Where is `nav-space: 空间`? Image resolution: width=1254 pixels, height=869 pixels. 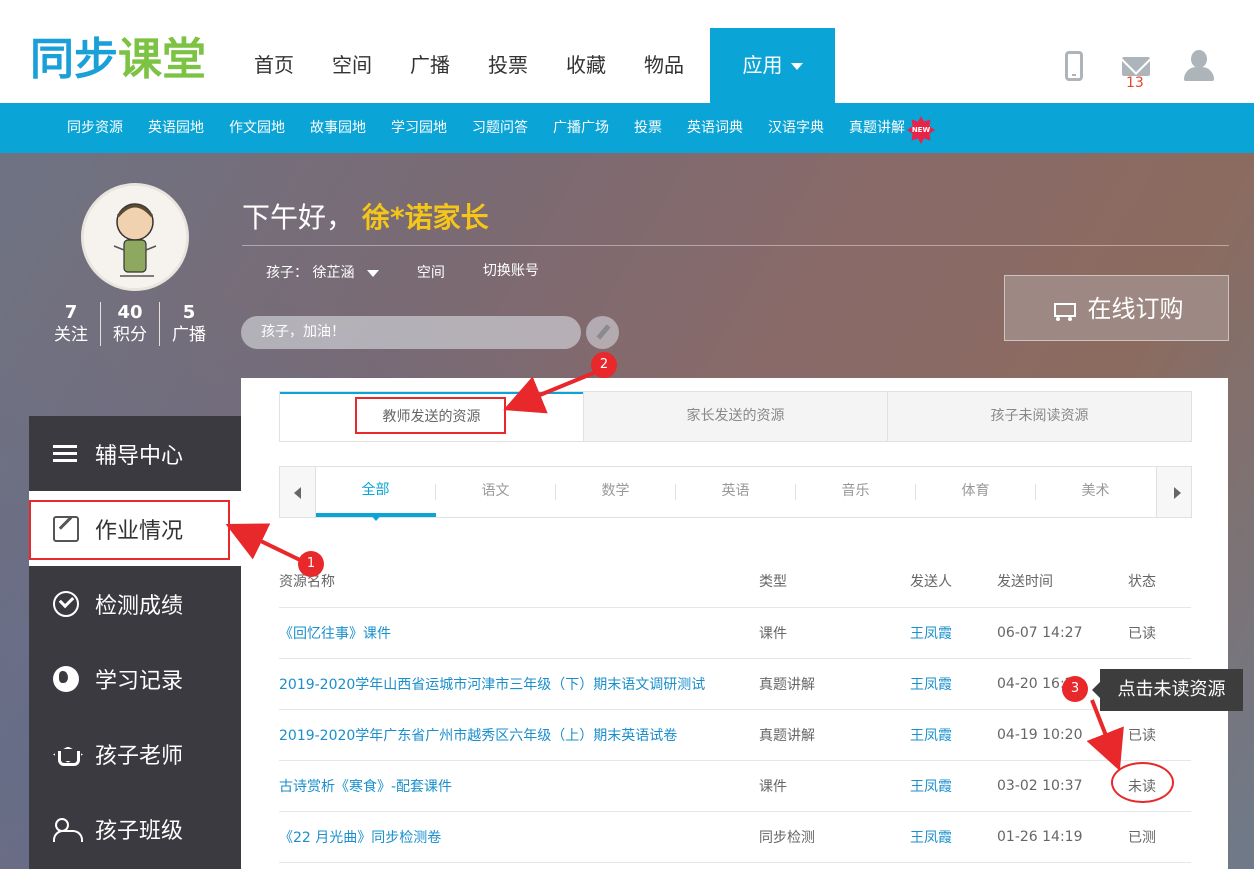 nav-space: 空间 is located at coordinates (352, 65).